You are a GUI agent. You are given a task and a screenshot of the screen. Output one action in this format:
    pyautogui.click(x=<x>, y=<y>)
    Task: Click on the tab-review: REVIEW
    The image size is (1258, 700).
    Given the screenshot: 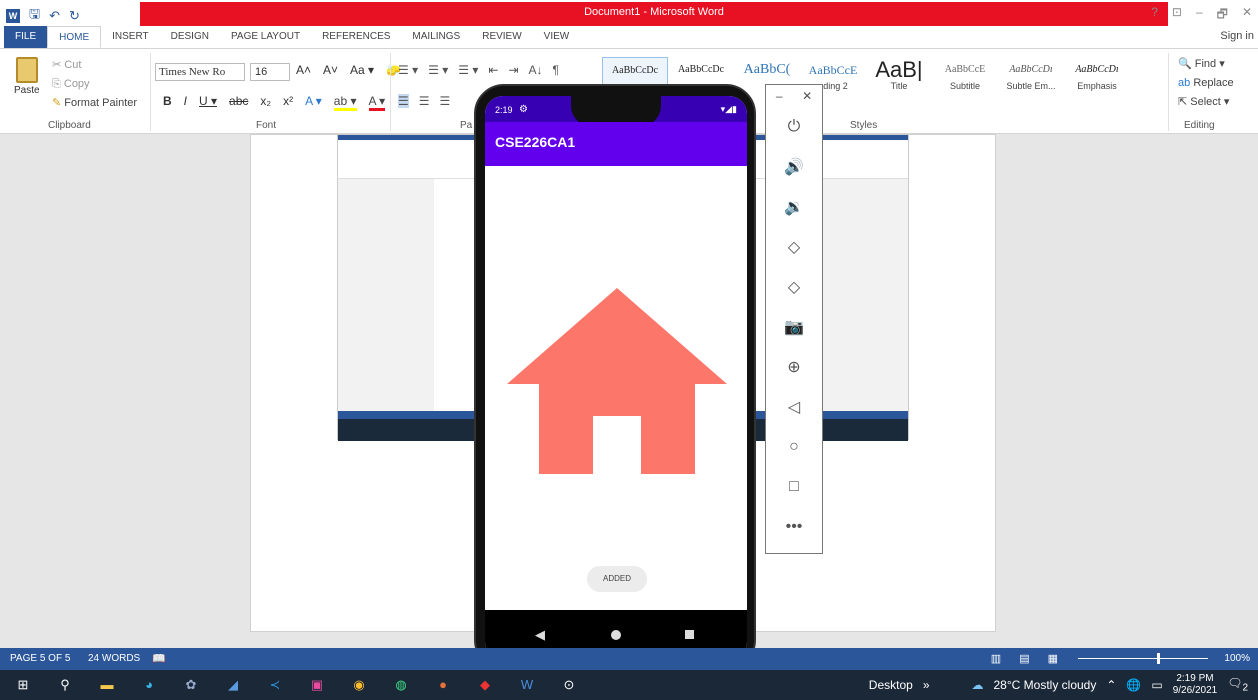 What is the action you would take?
    pyautogui.click(x=501, y=37)
    